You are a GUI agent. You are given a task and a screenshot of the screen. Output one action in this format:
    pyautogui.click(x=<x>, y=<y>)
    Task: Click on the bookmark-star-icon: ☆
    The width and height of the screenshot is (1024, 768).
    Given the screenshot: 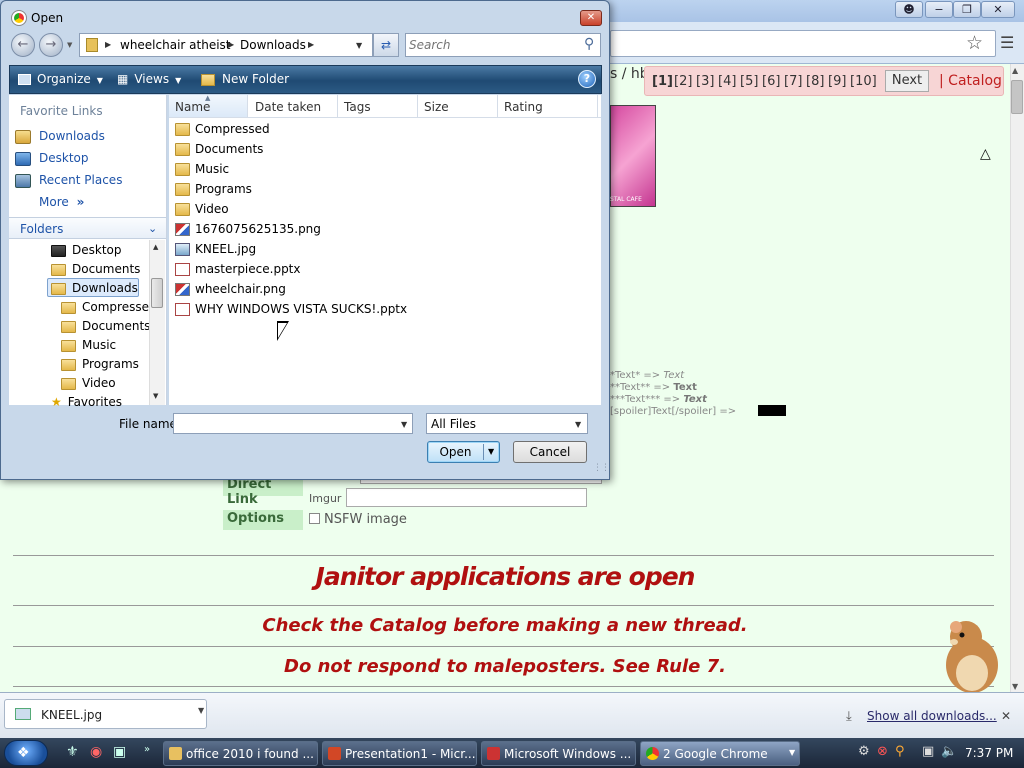 What is the action you would take?
    pyautogui.click(x=974, y=43)
    